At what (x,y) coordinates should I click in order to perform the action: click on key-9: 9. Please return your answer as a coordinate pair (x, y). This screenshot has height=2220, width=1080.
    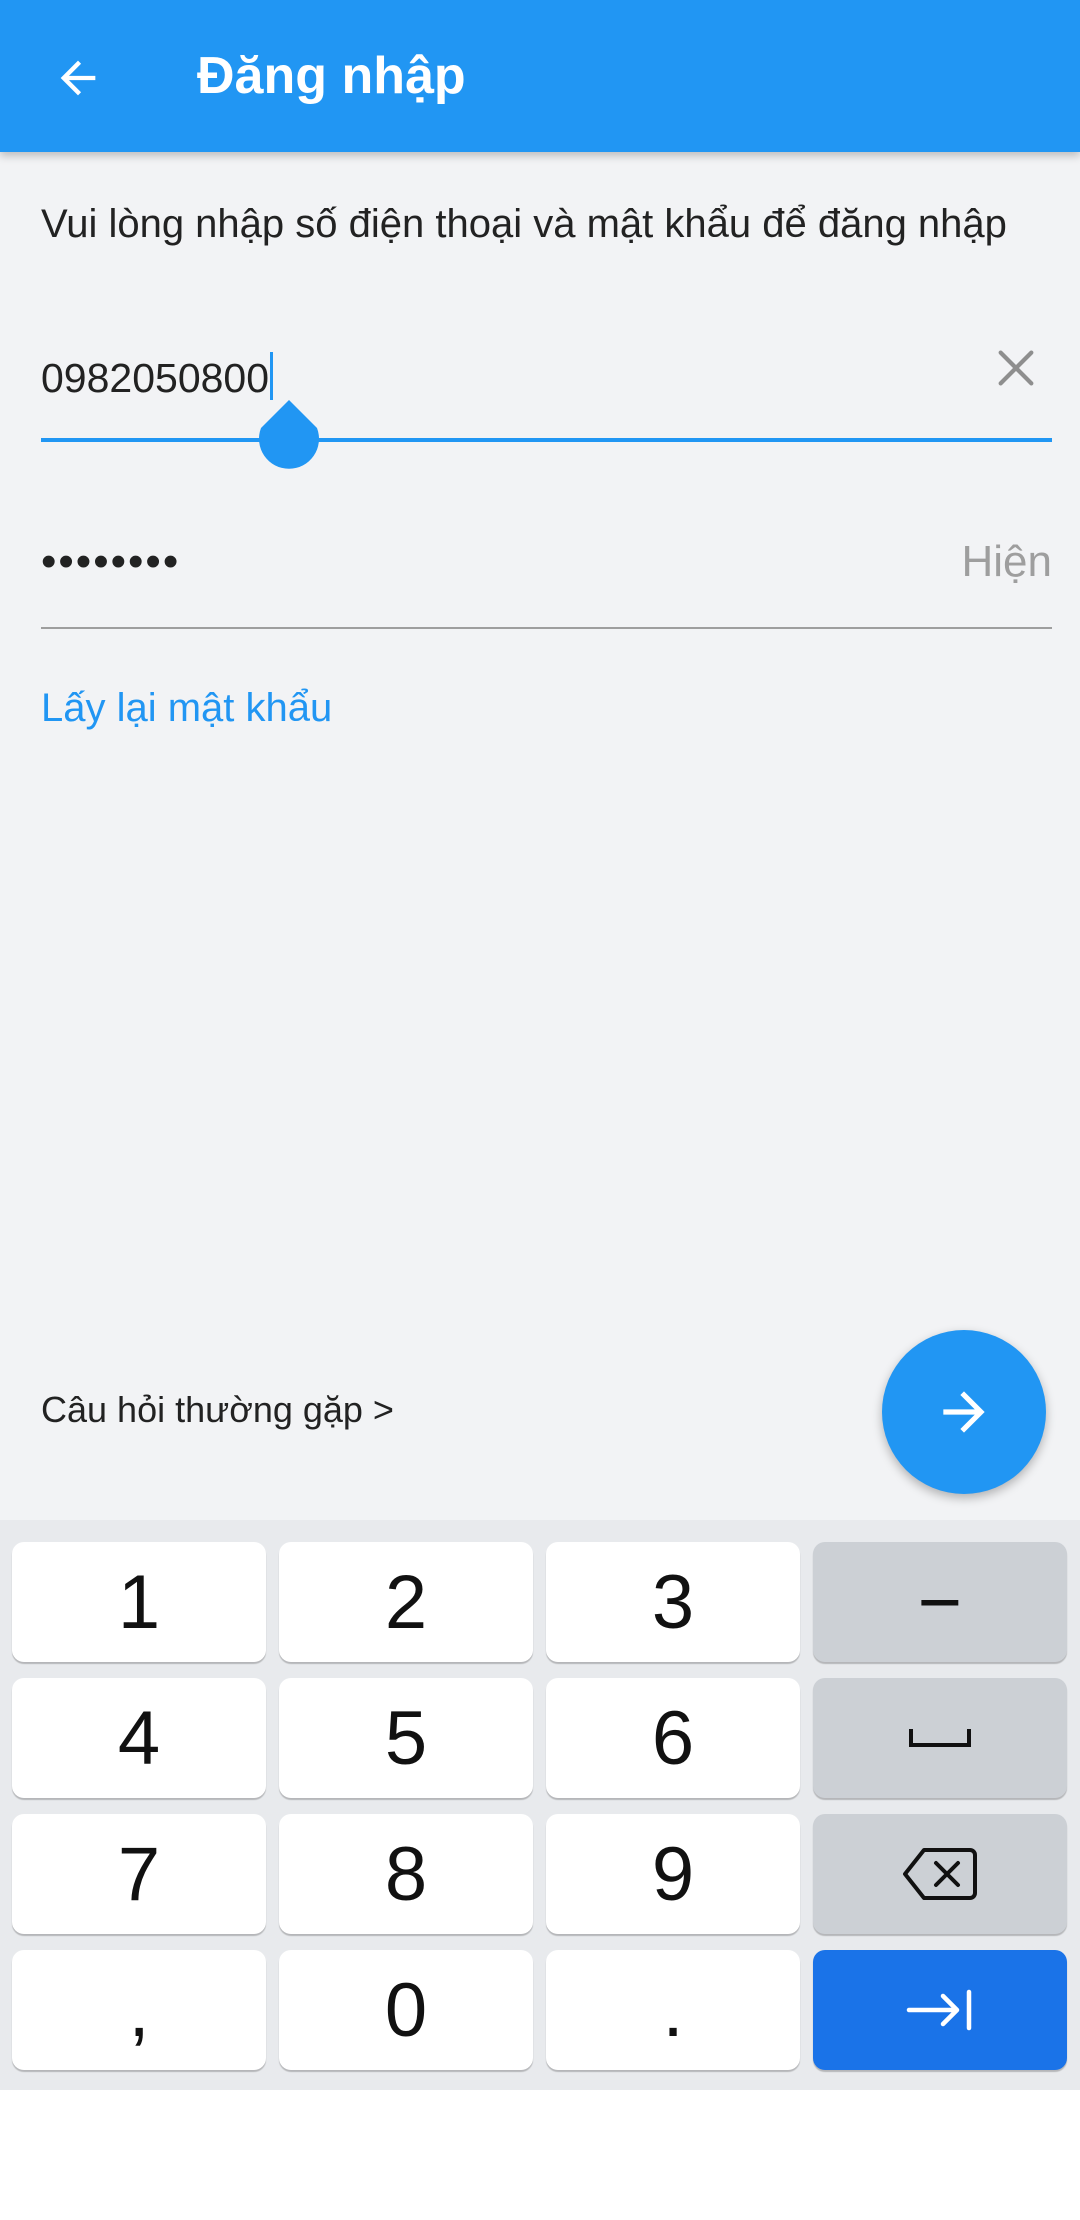
    Looking at the image, I should click on (673, 1874).